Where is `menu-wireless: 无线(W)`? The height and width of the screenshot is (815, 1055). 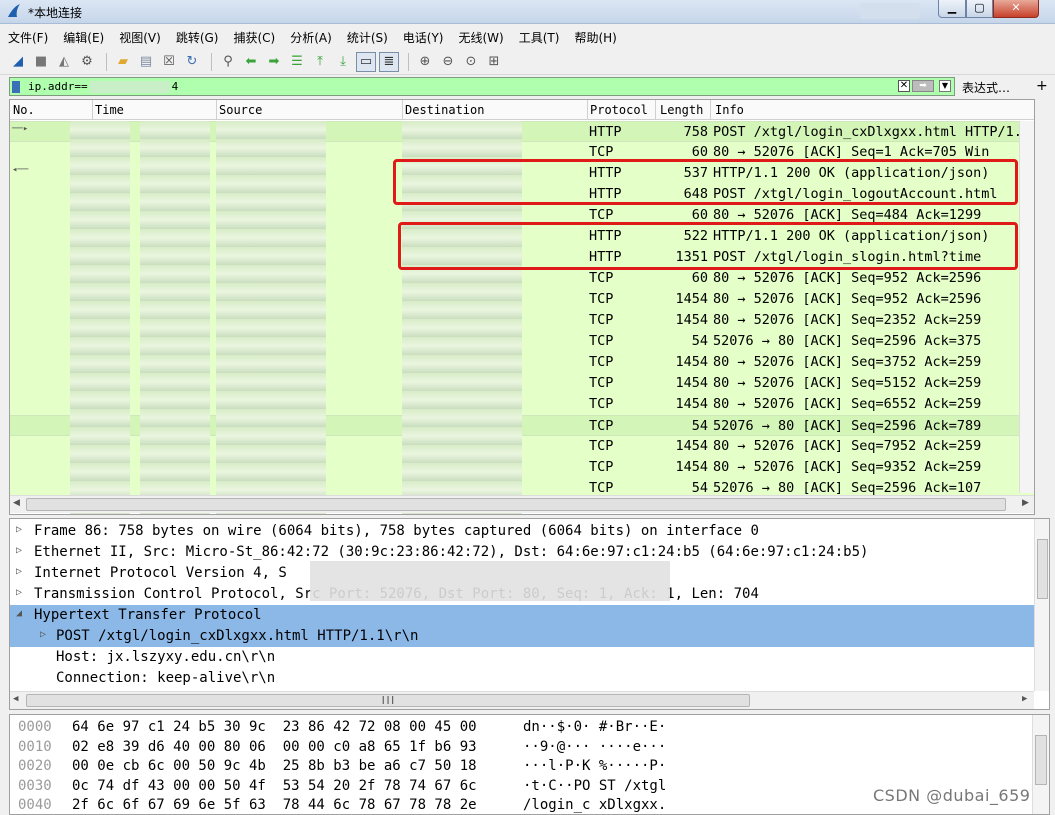
menu-wireless: 无线(W) is located at coordinates (481, 37).